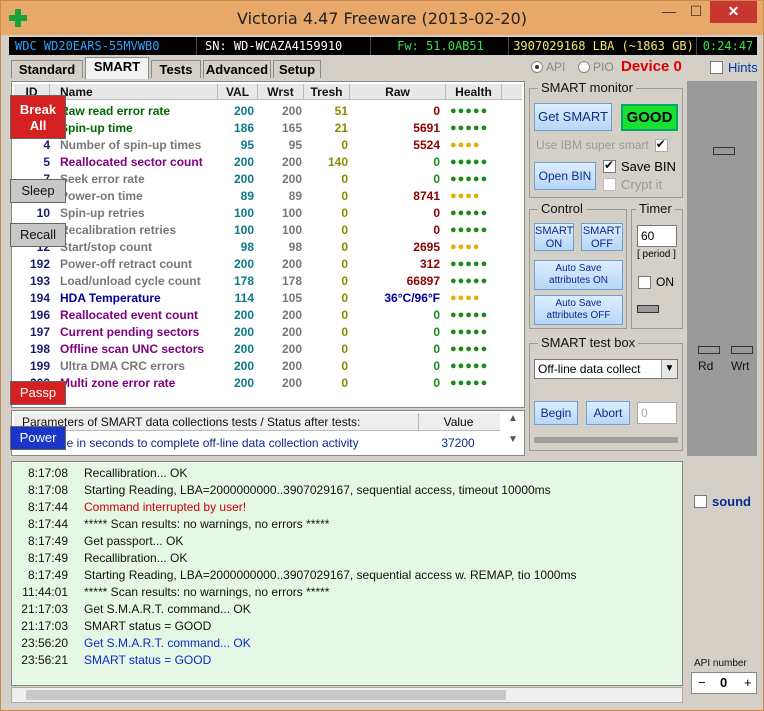  I want to click on power-button: Power, so click(38, 438).